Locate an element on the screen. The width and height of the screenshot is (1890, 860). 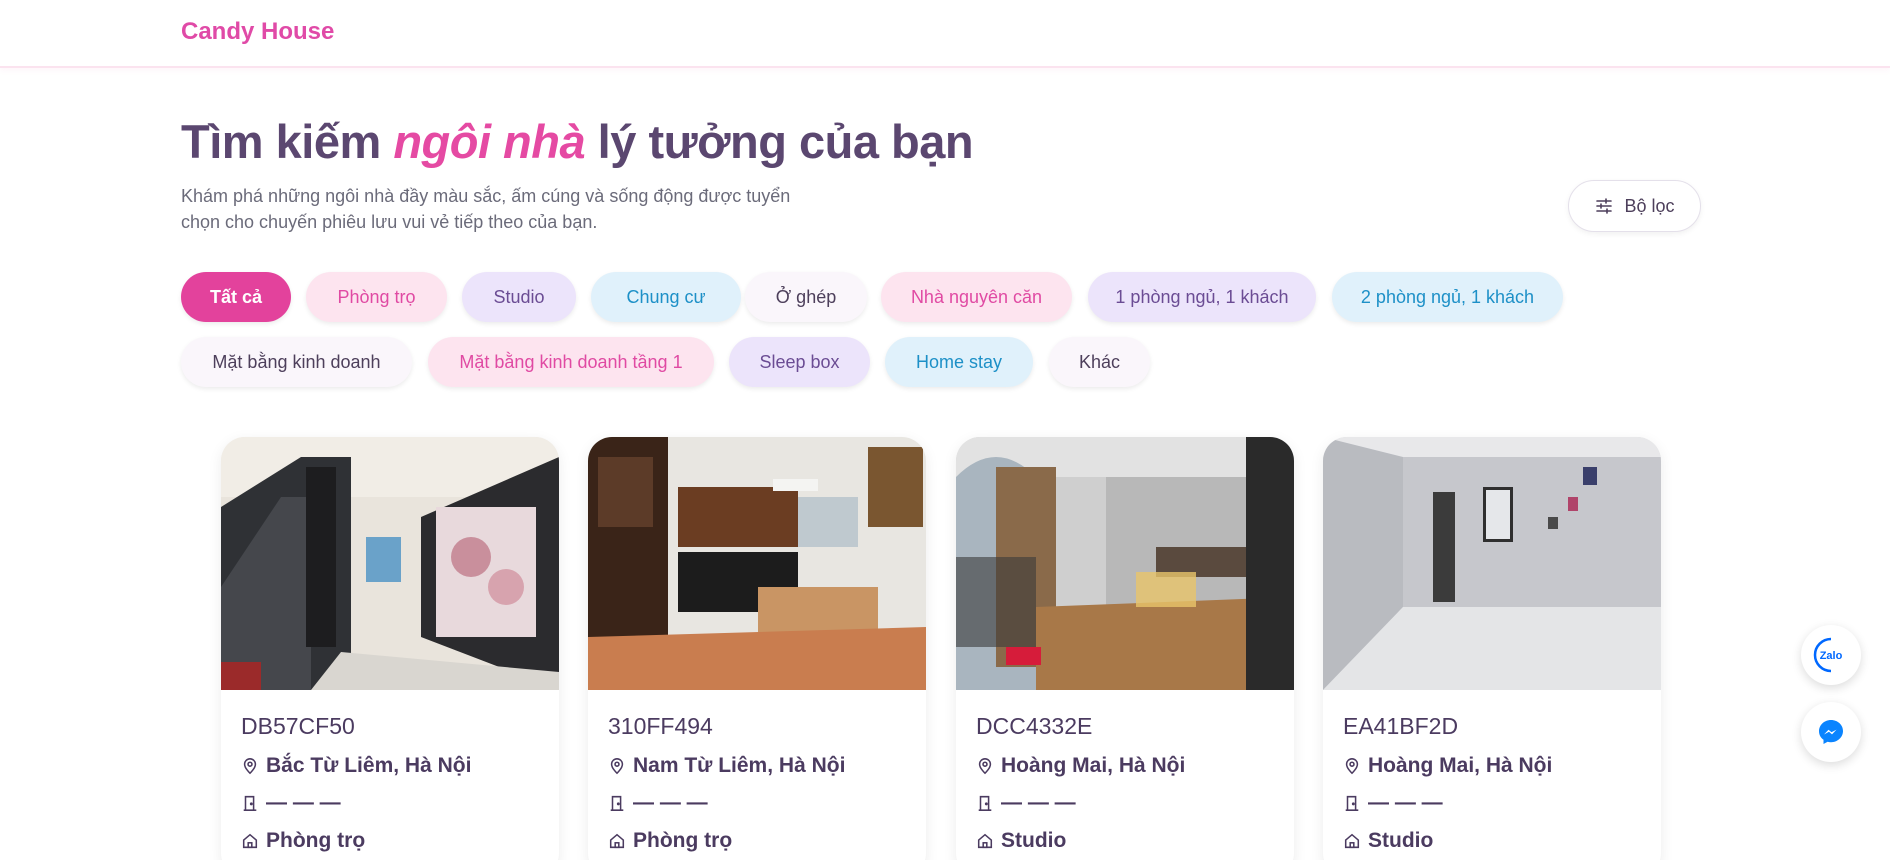
chip-home-stay: Home stay is located at coordinates (959, 362).